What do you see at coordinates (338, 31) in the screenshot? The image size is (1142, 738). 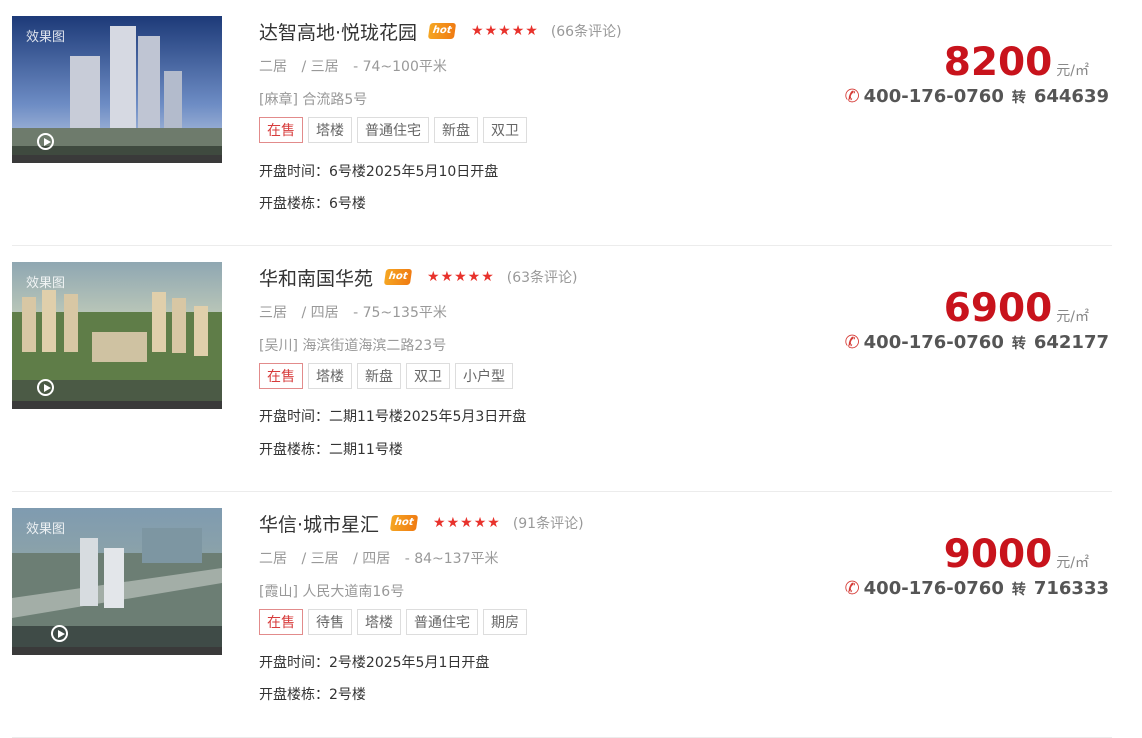 I see `listing-title: 达智高地·悦珑花园` at bounding box center [338, 31].